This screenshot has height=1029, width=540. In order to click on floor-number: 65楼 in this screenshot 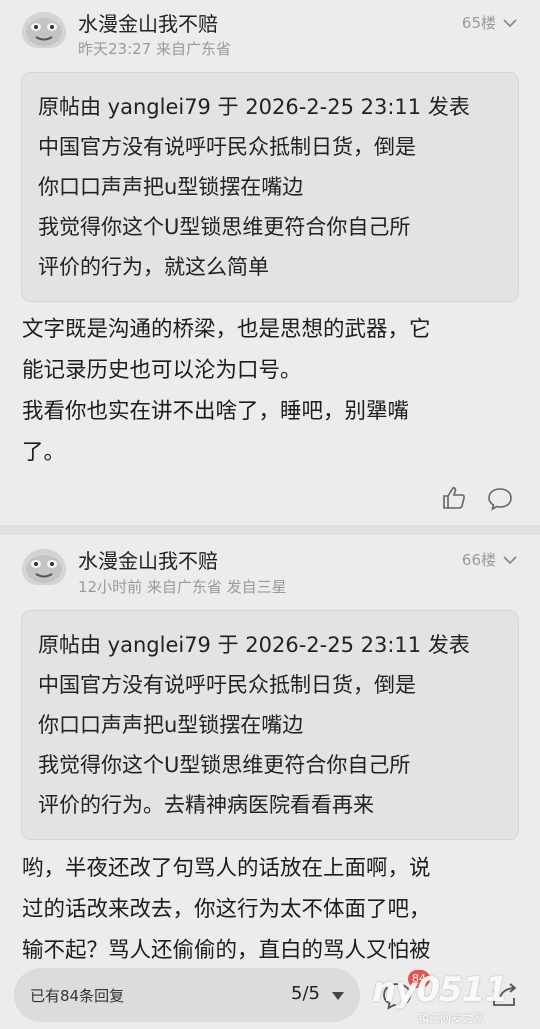, I will do `click(490, 22)`.